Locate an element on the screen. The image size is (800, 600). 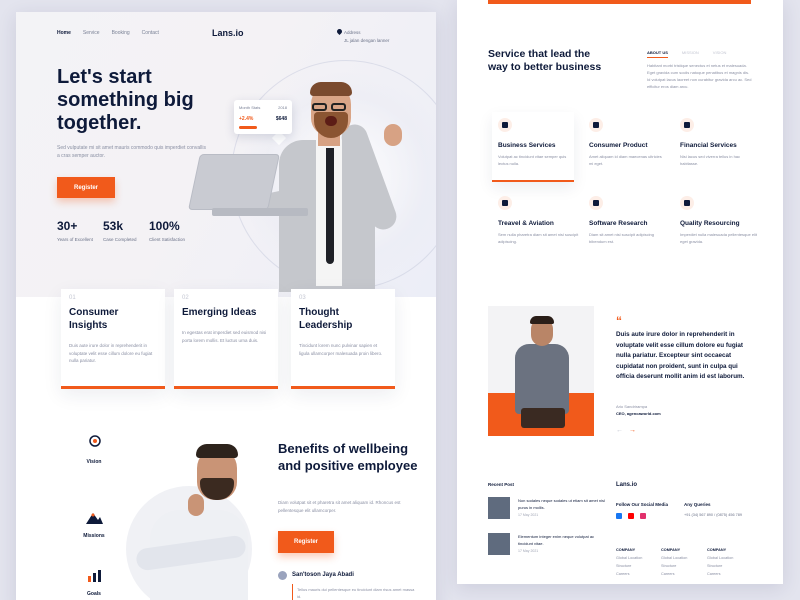
stat-years: 30+ Years of Excellent is located at coordinates (77, 231).